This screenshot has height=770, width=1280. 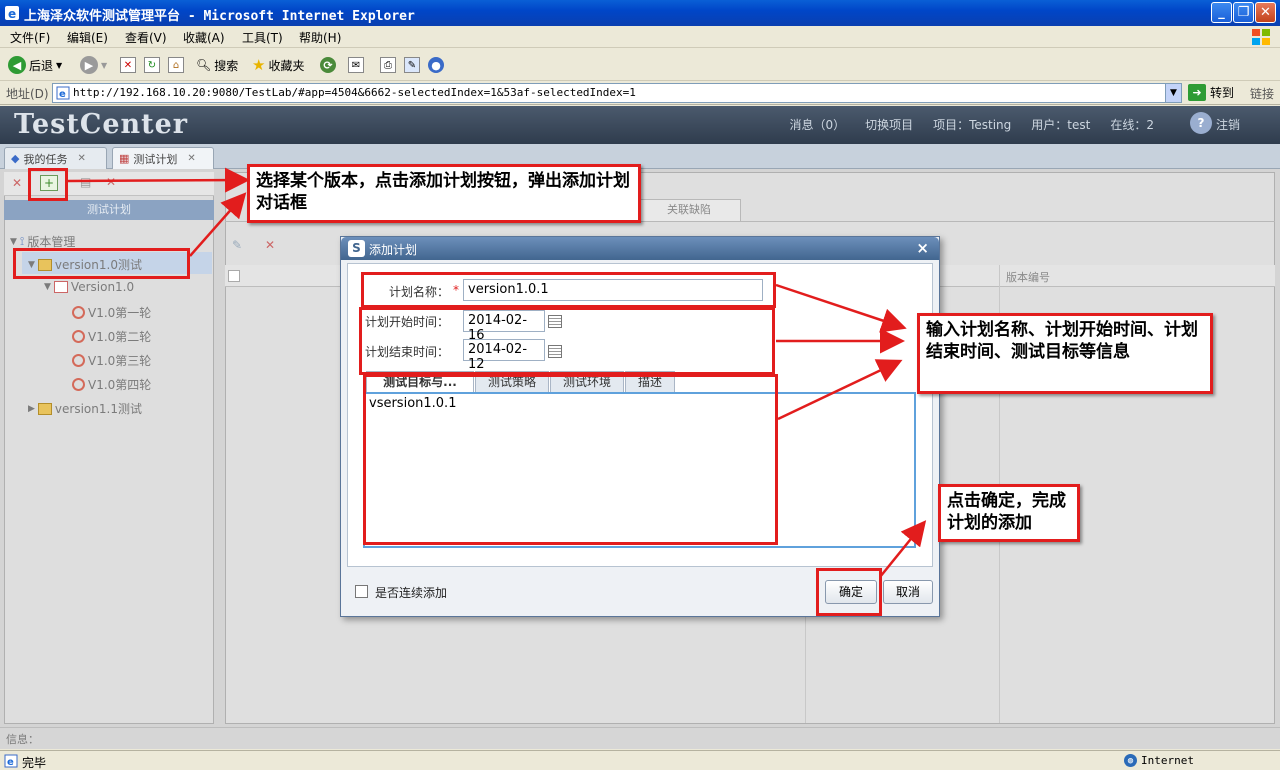 What do you see at coordinates (47, 287) in the screenshot?
I see `expand-icon: ▼` at bounding box center [47, 287].